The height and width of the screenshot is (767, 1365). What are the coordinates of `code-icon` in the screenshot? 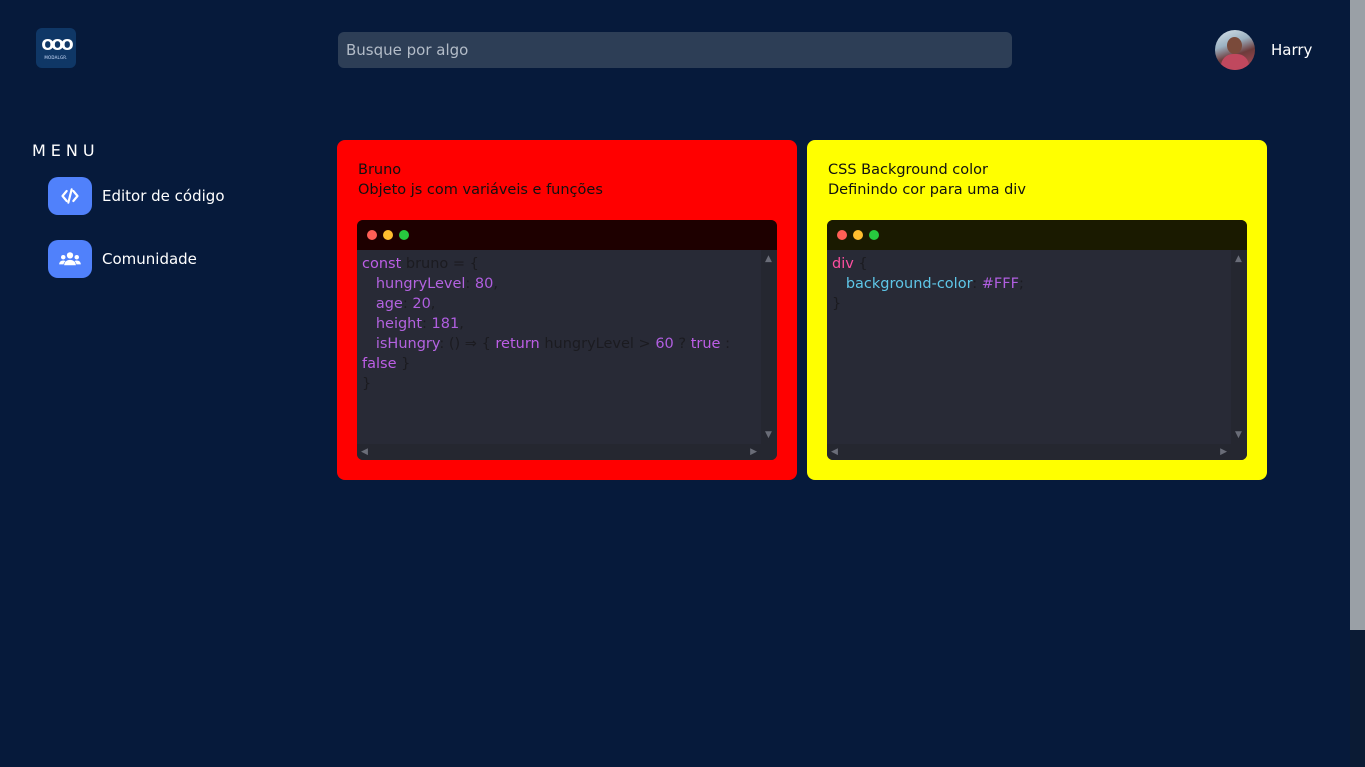 It's located at (70, 196).